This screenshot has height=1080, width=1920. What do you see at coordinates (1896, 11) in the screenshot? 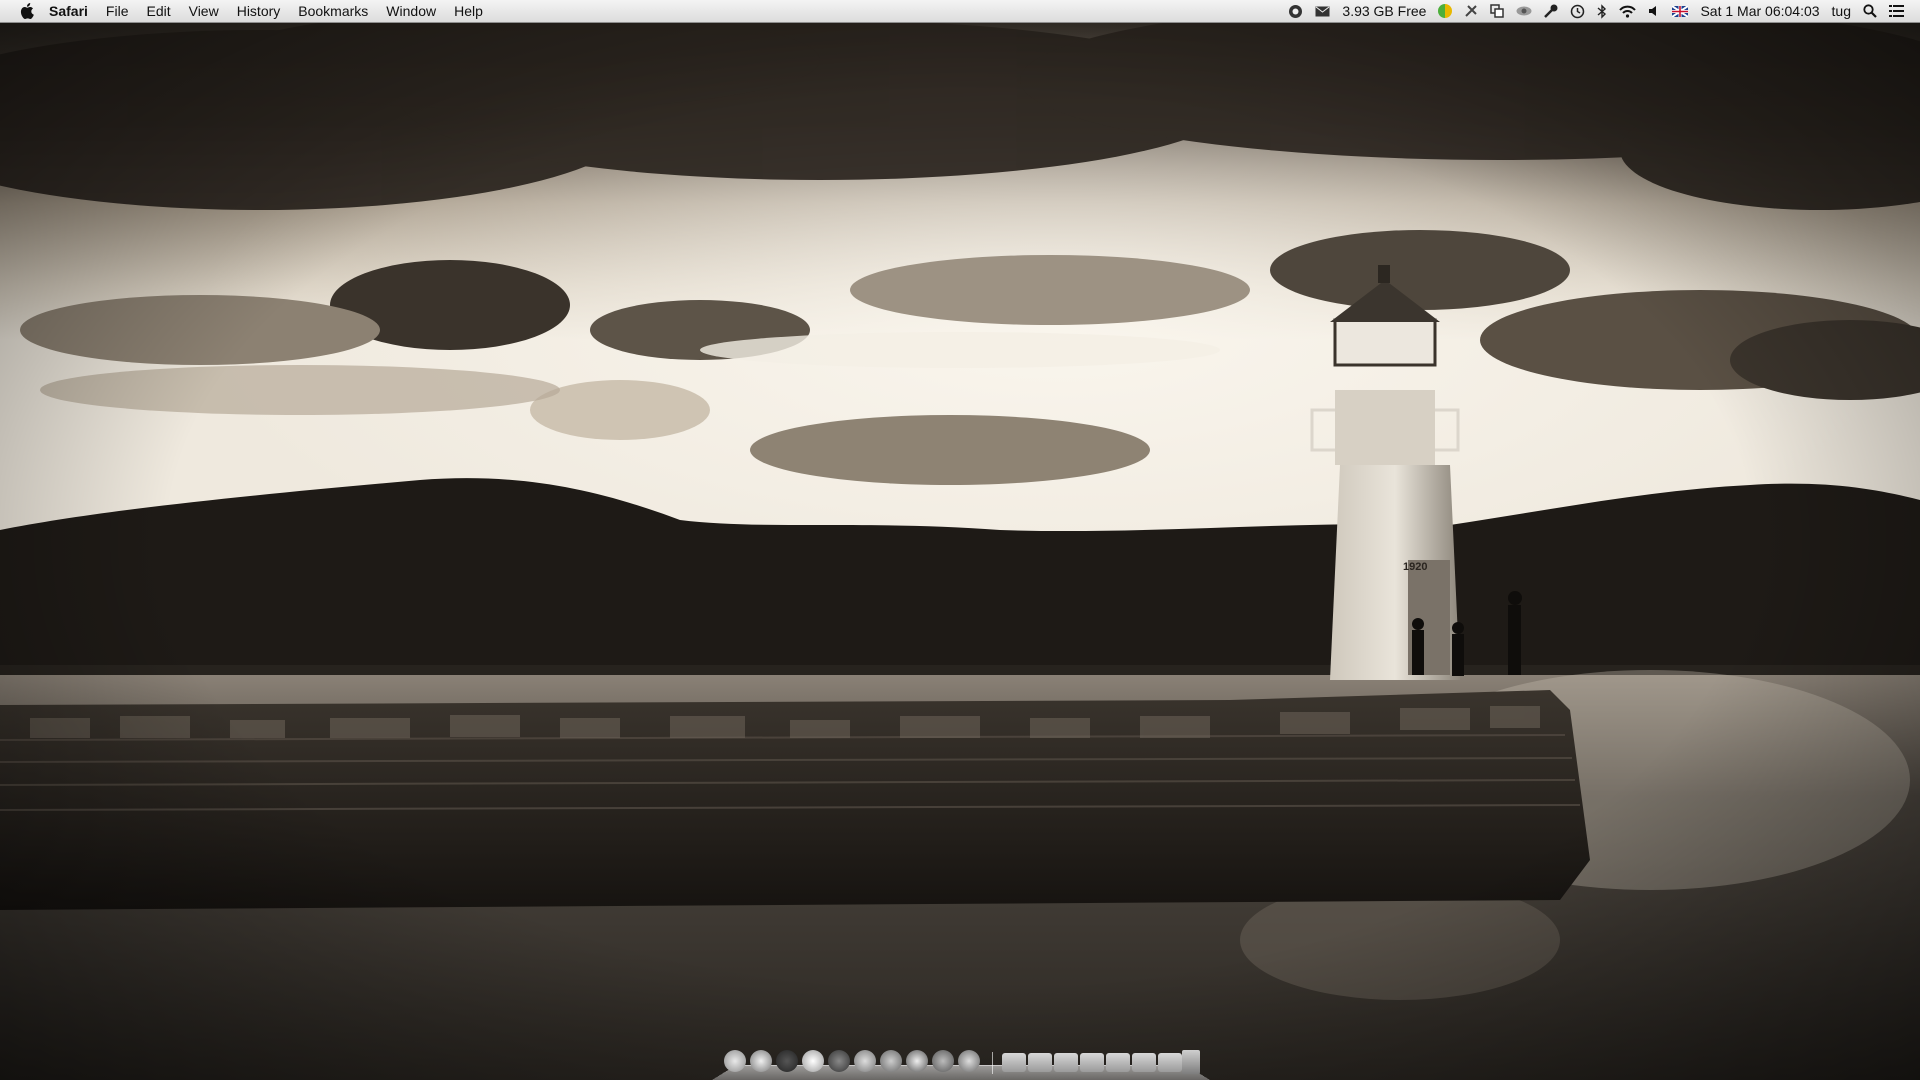
I see `list-icon` at bounding box center [1896, 11].